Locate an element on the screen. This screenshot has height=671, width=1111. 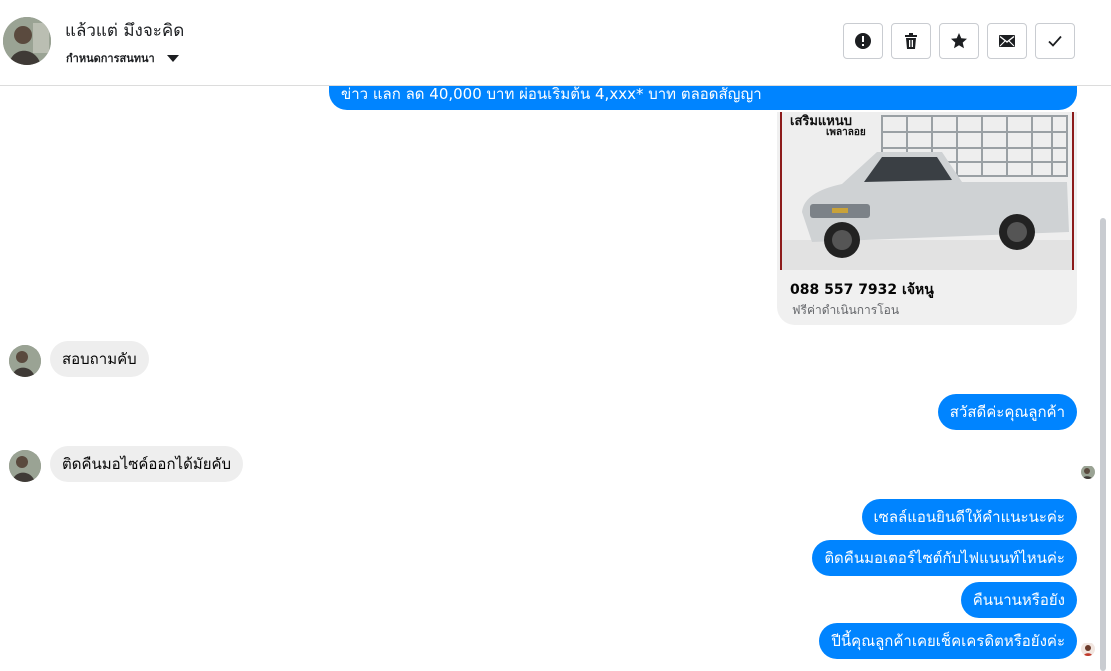
contact-name: แล้วแต่ มึงจะคิด is located at coordinates (125, 31).